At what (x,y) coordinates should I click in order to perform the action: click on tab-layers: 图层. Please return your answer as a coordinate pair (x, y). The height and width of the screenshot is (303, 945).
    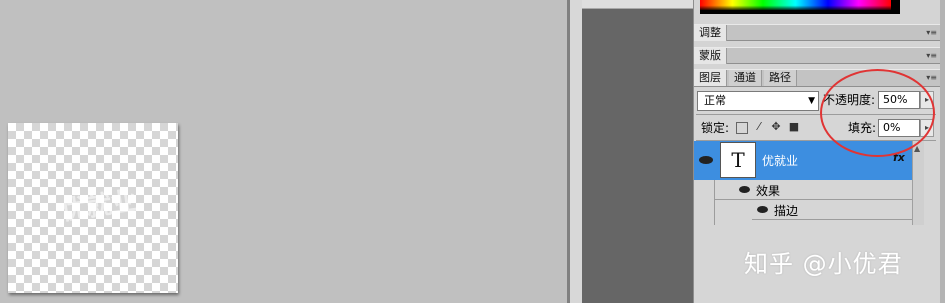
    Looking at the image, I should click on (710, 78).